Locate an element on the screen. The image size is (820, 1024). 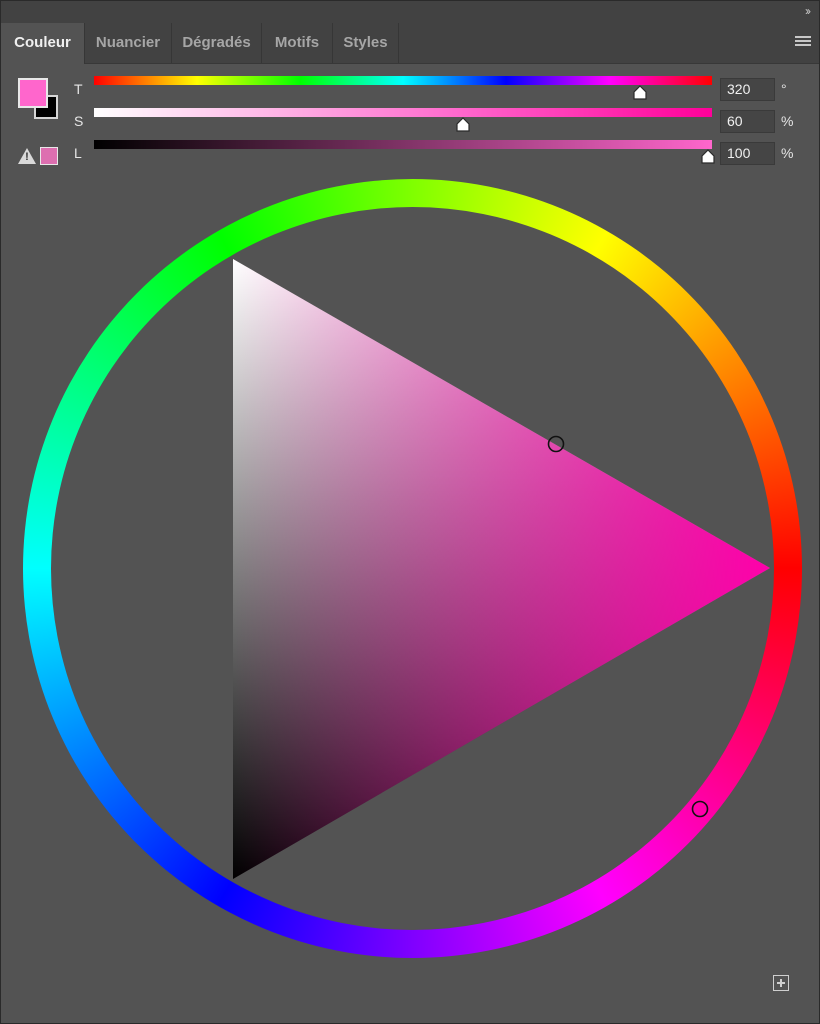
hue-slider-thumb is located at coordinates (640, 93).